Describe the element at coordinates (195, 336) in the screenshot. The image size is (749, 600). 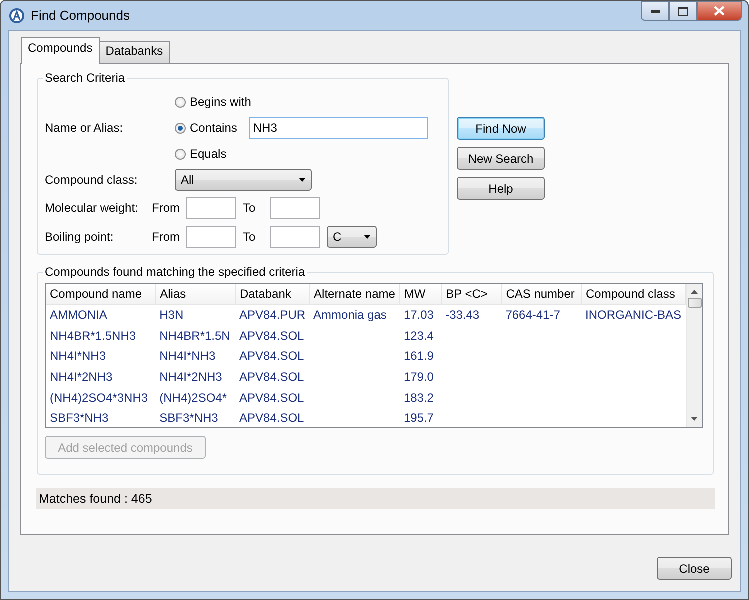
I see `table-cell-text: NH4BR*1.5N` at that location.